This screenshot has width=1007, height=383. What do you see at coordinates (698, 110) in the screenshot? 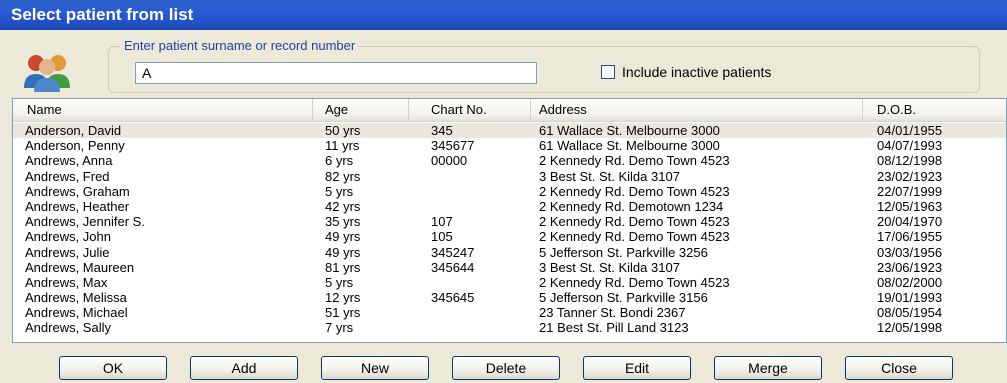
I see `column-header-address: Address` at bounding box center [698, 110].